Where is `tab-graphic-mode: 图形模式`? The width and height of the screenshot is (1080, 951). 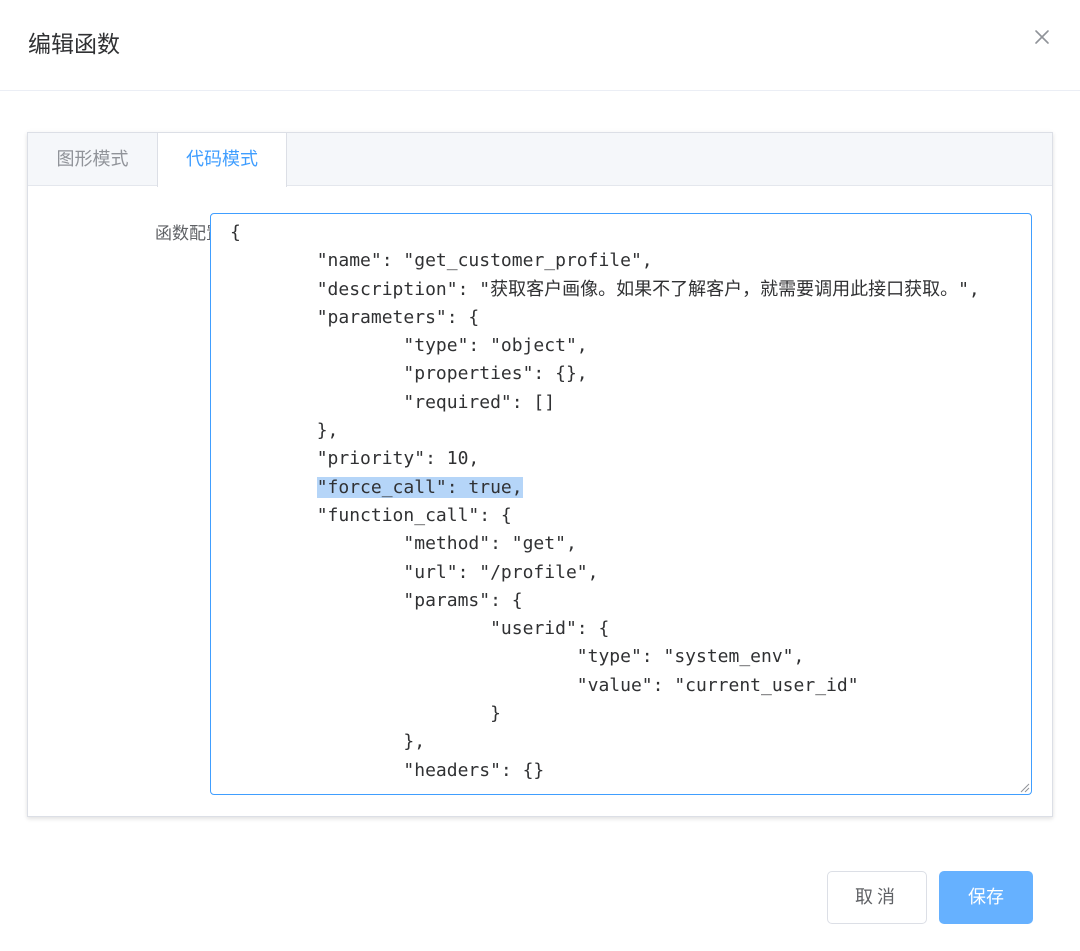
tab-graphic-mode: 图形模式 is located at coordinates (92, 159).